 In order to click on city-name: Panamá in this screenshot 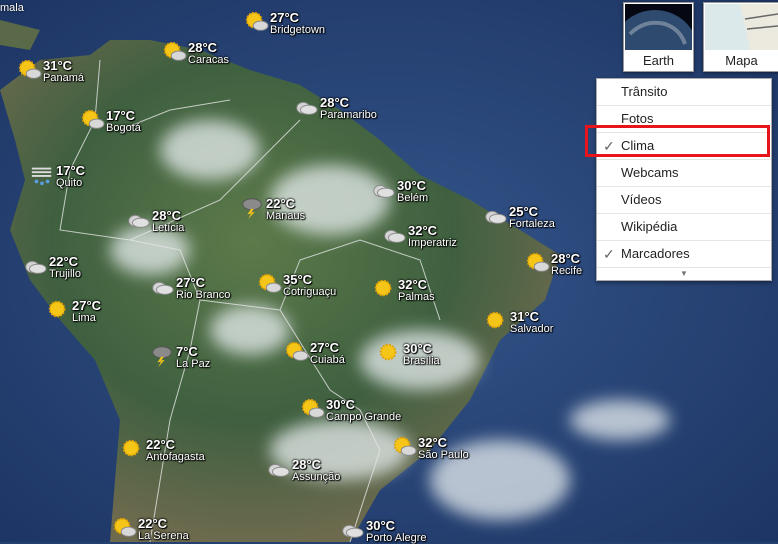, I will do `click(63, 78)`.